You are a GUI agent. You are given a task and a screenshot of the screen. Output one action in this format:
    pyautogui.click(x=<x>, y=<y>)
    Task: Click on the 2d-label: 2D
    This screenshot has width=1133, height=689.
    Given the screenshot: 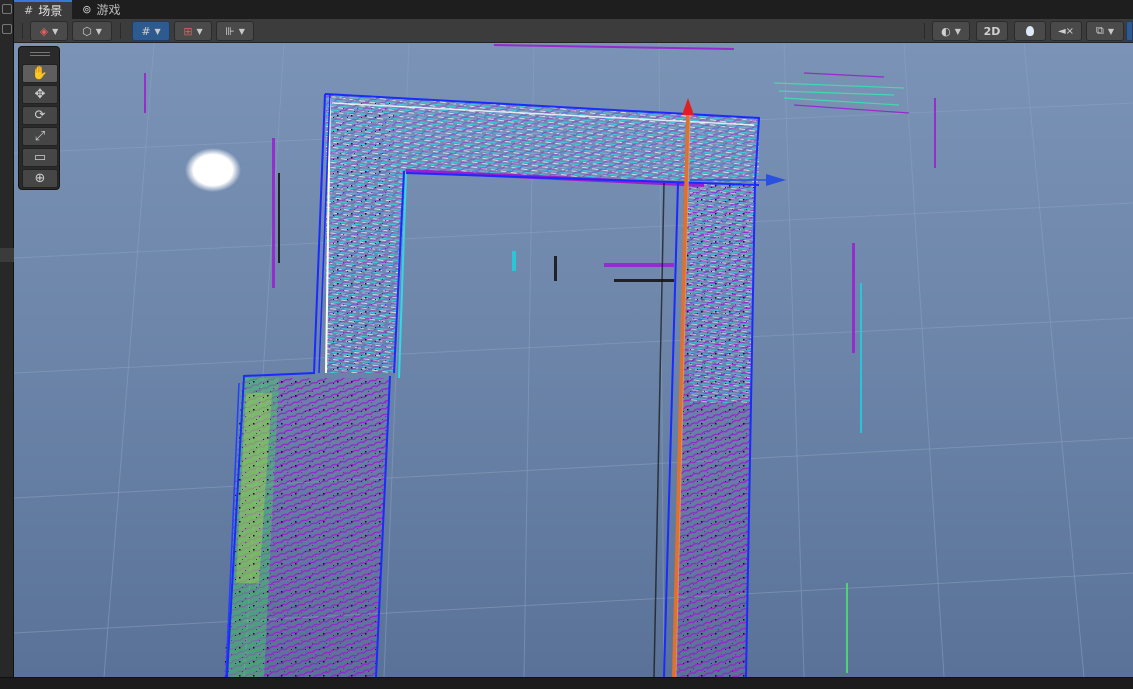 What is the action you would take?
    pyautogui.click(x=992, y=31)
    